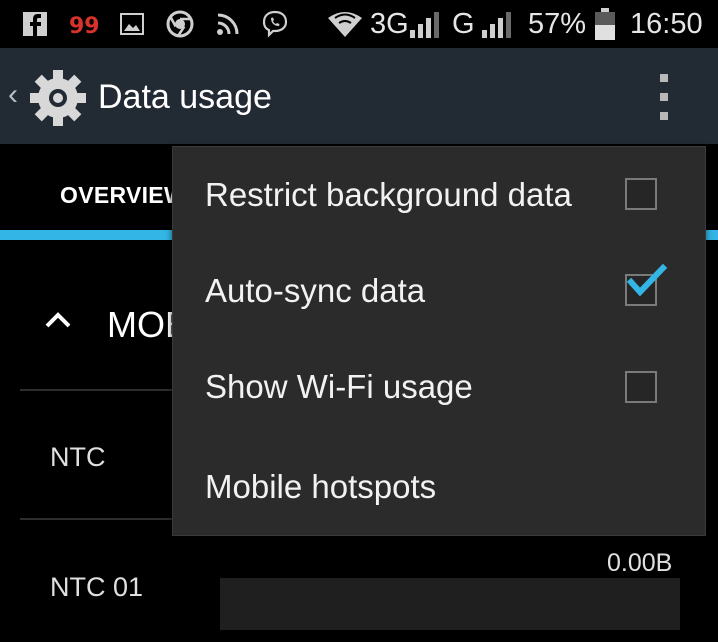  What do you see at coordinates (123, 195) in the screenshot?
I see `tab-overview: OVERVIEW` at bounding box center [123, 195].